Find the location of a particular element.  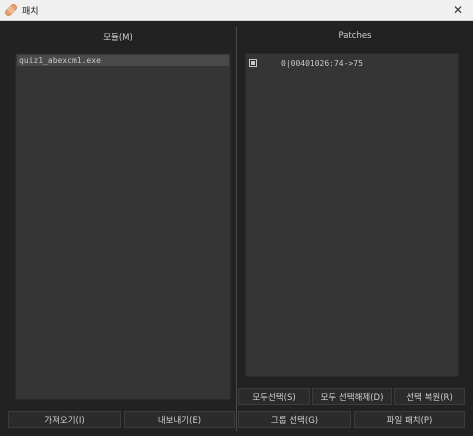

close-button: ✕ is located at coordinates (458, 10).